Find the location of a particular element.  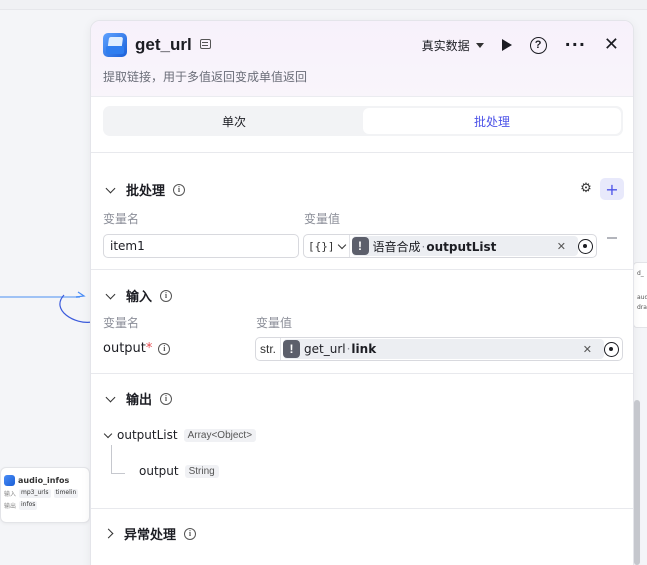

exception-section-title: 异常处理 is located at coordinates (150, 535).